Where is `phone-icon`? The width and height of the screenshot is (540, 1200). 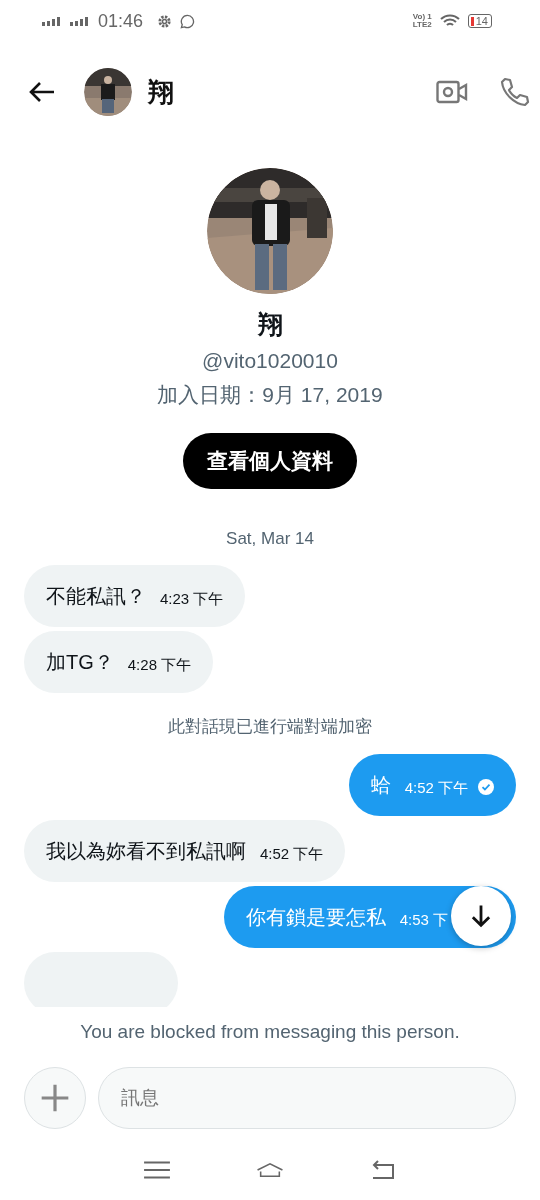
phone-icon is located at coordinates (514, 92).